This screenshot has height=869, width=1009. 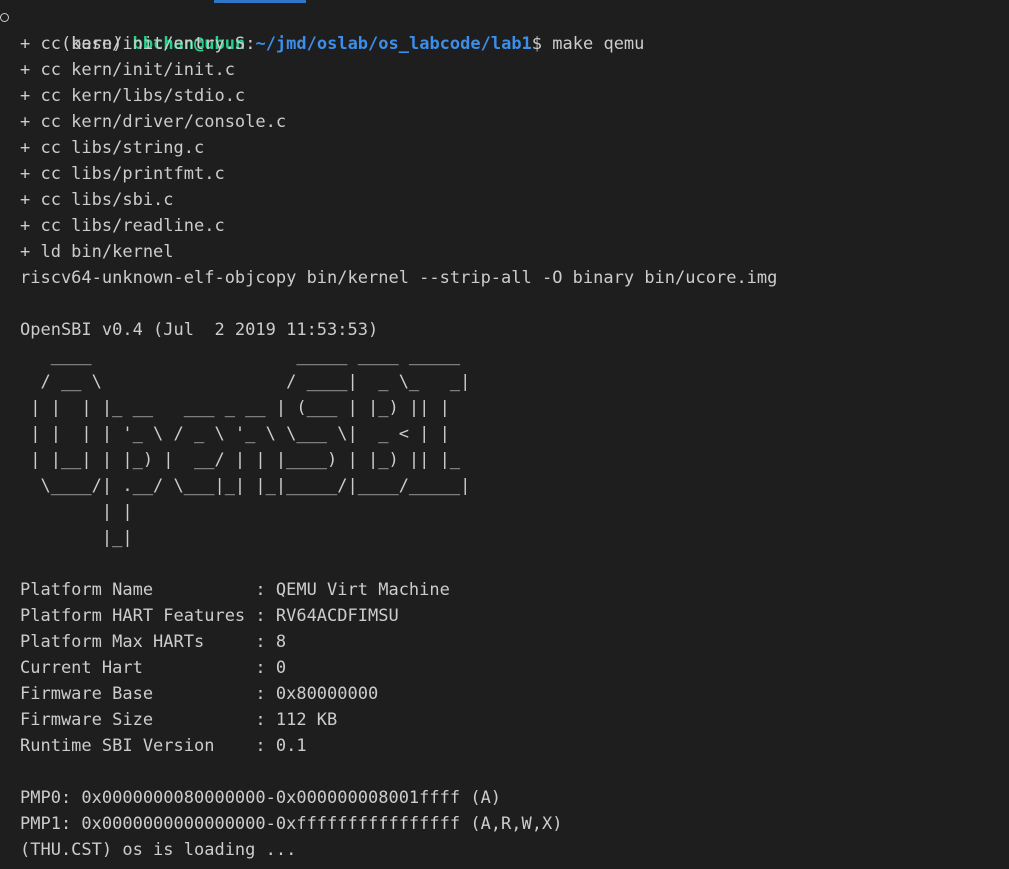 I want to click on platform-info-line: Runtime SBI Version : 0.1, so click(x=163, y=746).